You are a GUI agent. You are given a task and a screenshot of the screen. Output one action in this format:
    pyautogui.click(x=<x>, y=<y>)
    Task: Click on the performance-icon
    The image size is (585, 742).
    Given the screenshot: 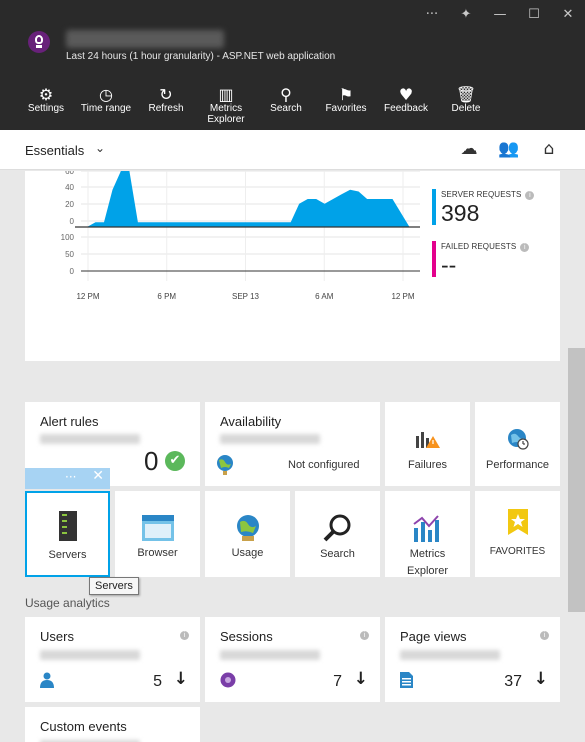 What is the action you would take?
    pyautogui.click(x=517, y=439)
    